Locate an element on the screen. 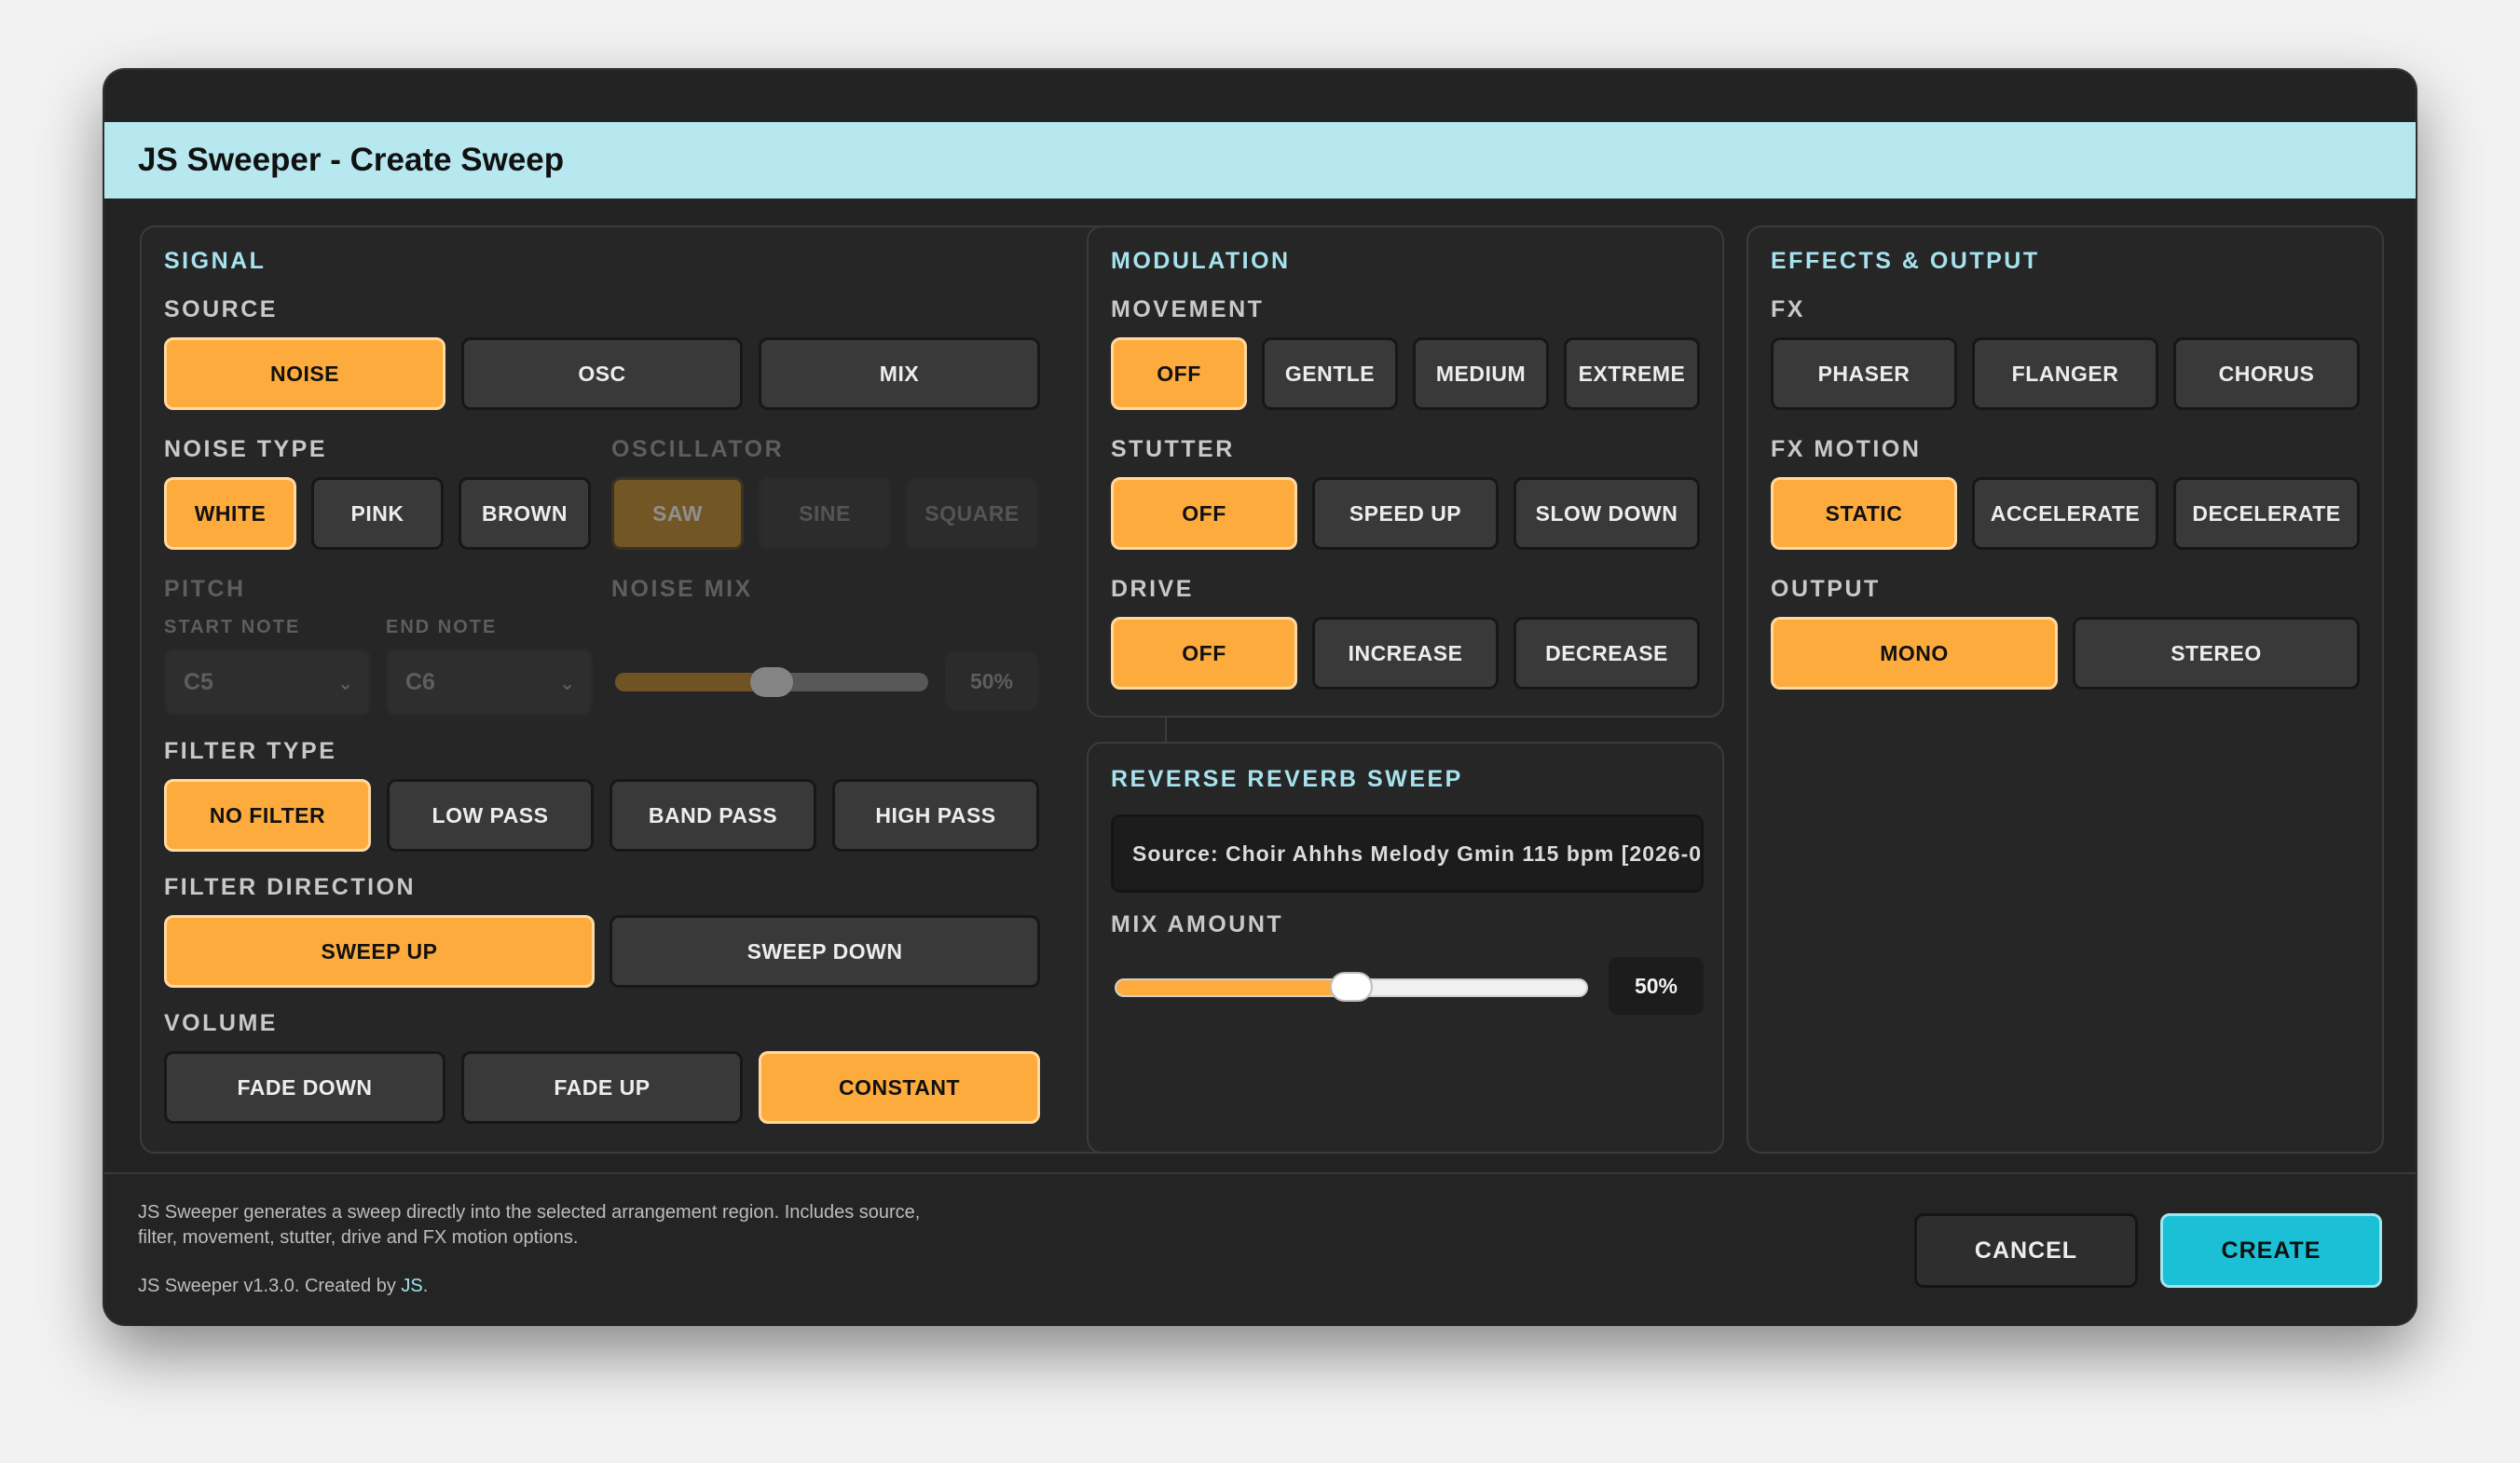 The height and width of the screenshot is (1463, 2520). osc-sine-button: SINE is located at coordinates (825, 513).